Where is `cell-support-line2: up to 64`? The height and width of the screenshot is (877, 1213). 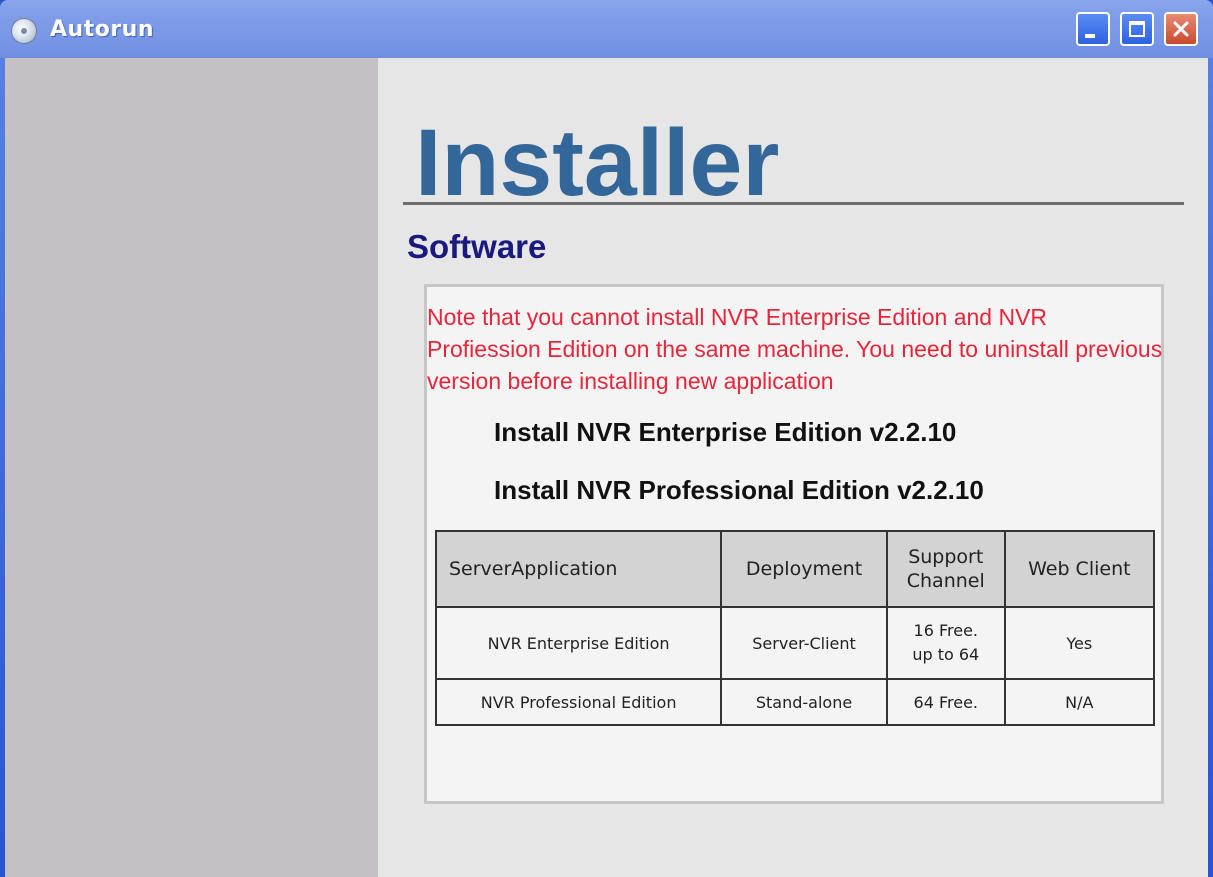 cell-support-line2: up to 64 is located at coordinates (946, 654).